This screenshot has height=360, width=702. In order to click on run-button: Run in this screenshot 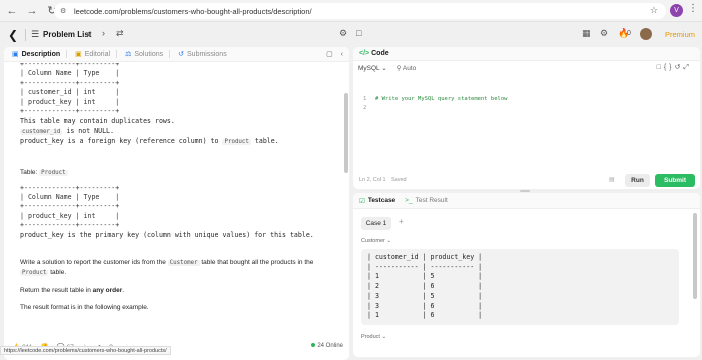, I will do `click(637, 180)`.